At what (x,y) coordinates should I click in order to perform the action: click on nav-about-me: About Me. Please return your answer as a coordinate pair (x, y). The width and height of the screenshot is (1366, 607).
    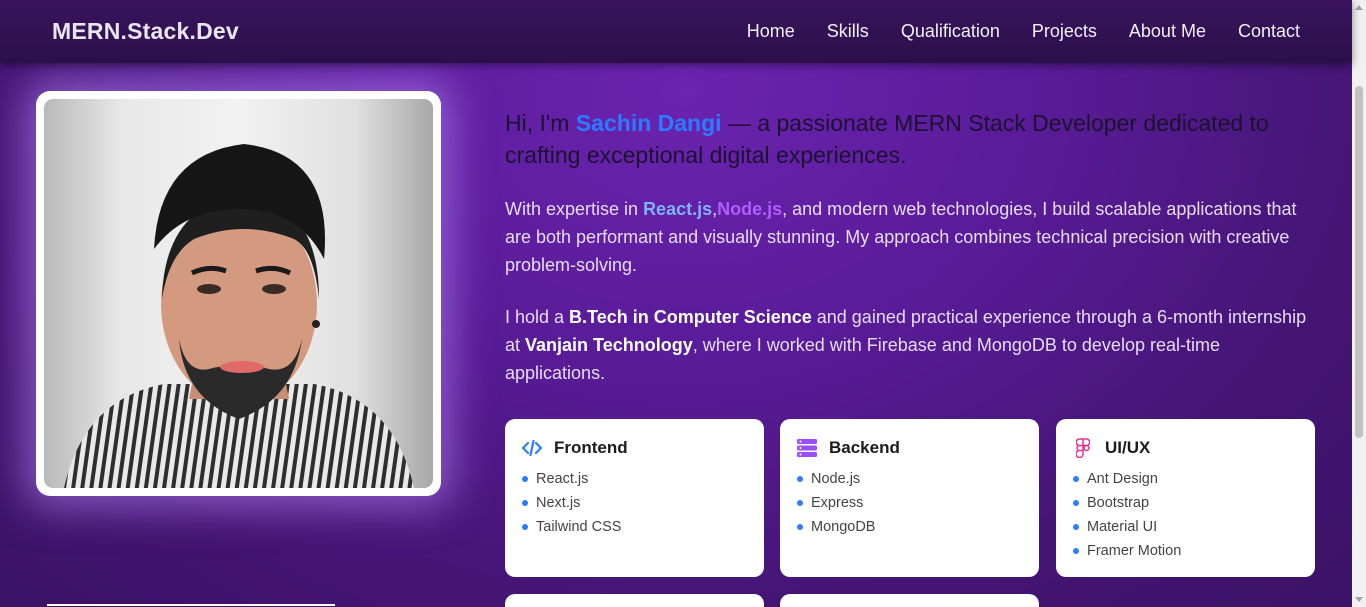
    Looking at the image, I should click on (1167, 31).